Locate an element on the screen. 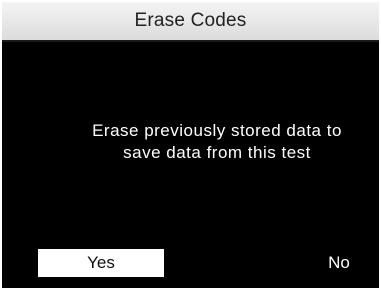 The width and height of the screenshot is (381, 290). title-bar: Erase Codes is located at coordinates (190, 22).